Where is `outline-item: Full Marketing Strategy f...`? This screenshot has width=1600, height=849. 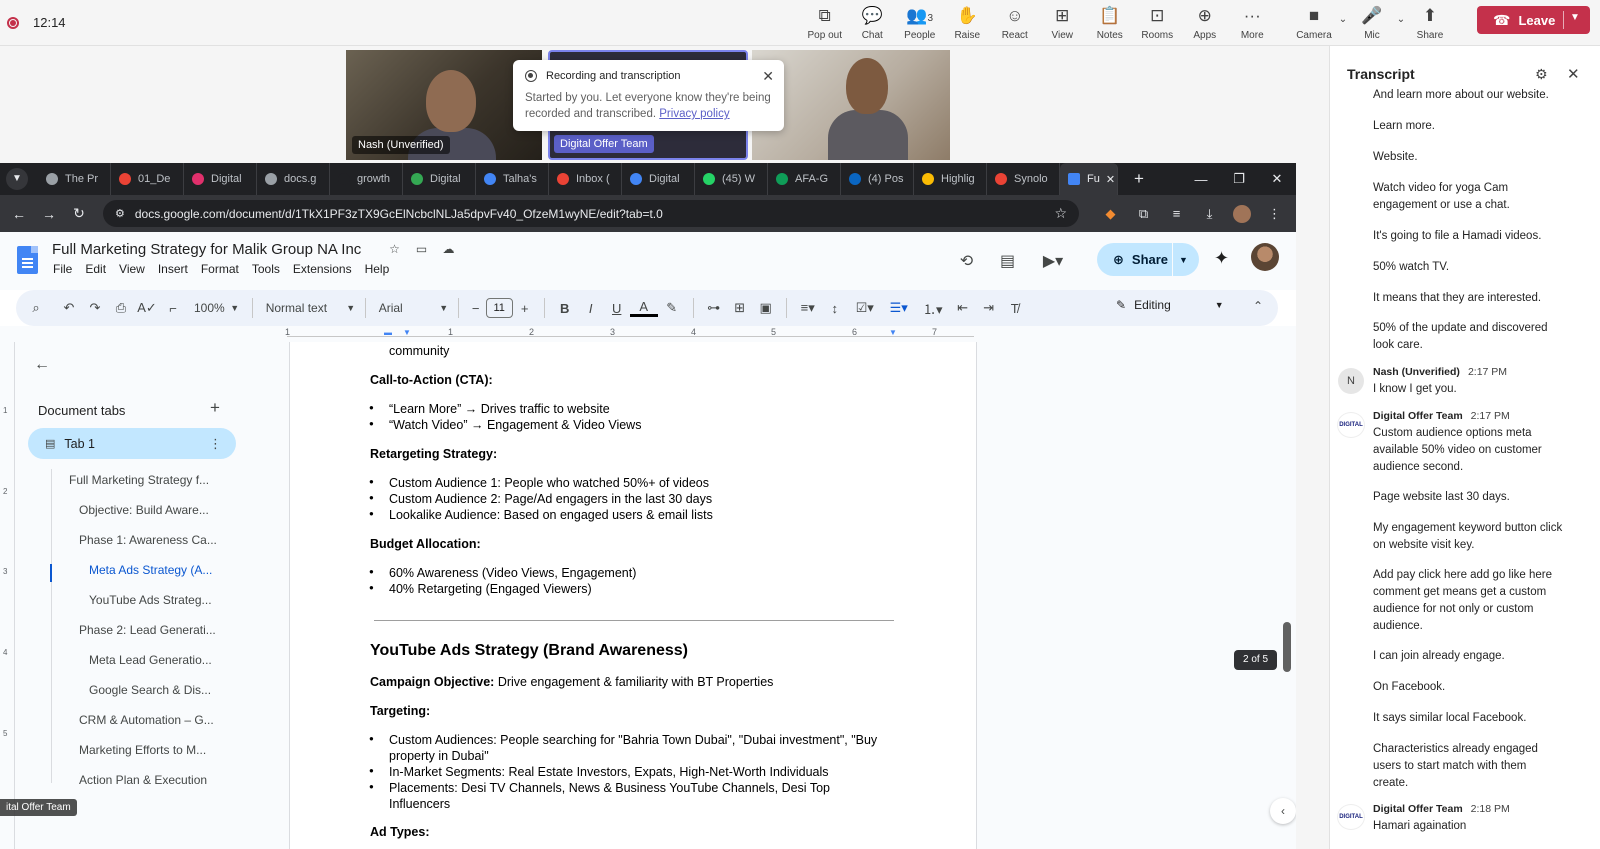 outline-item: Full Marketing Strategy f... is located at coordinates (139, 480).